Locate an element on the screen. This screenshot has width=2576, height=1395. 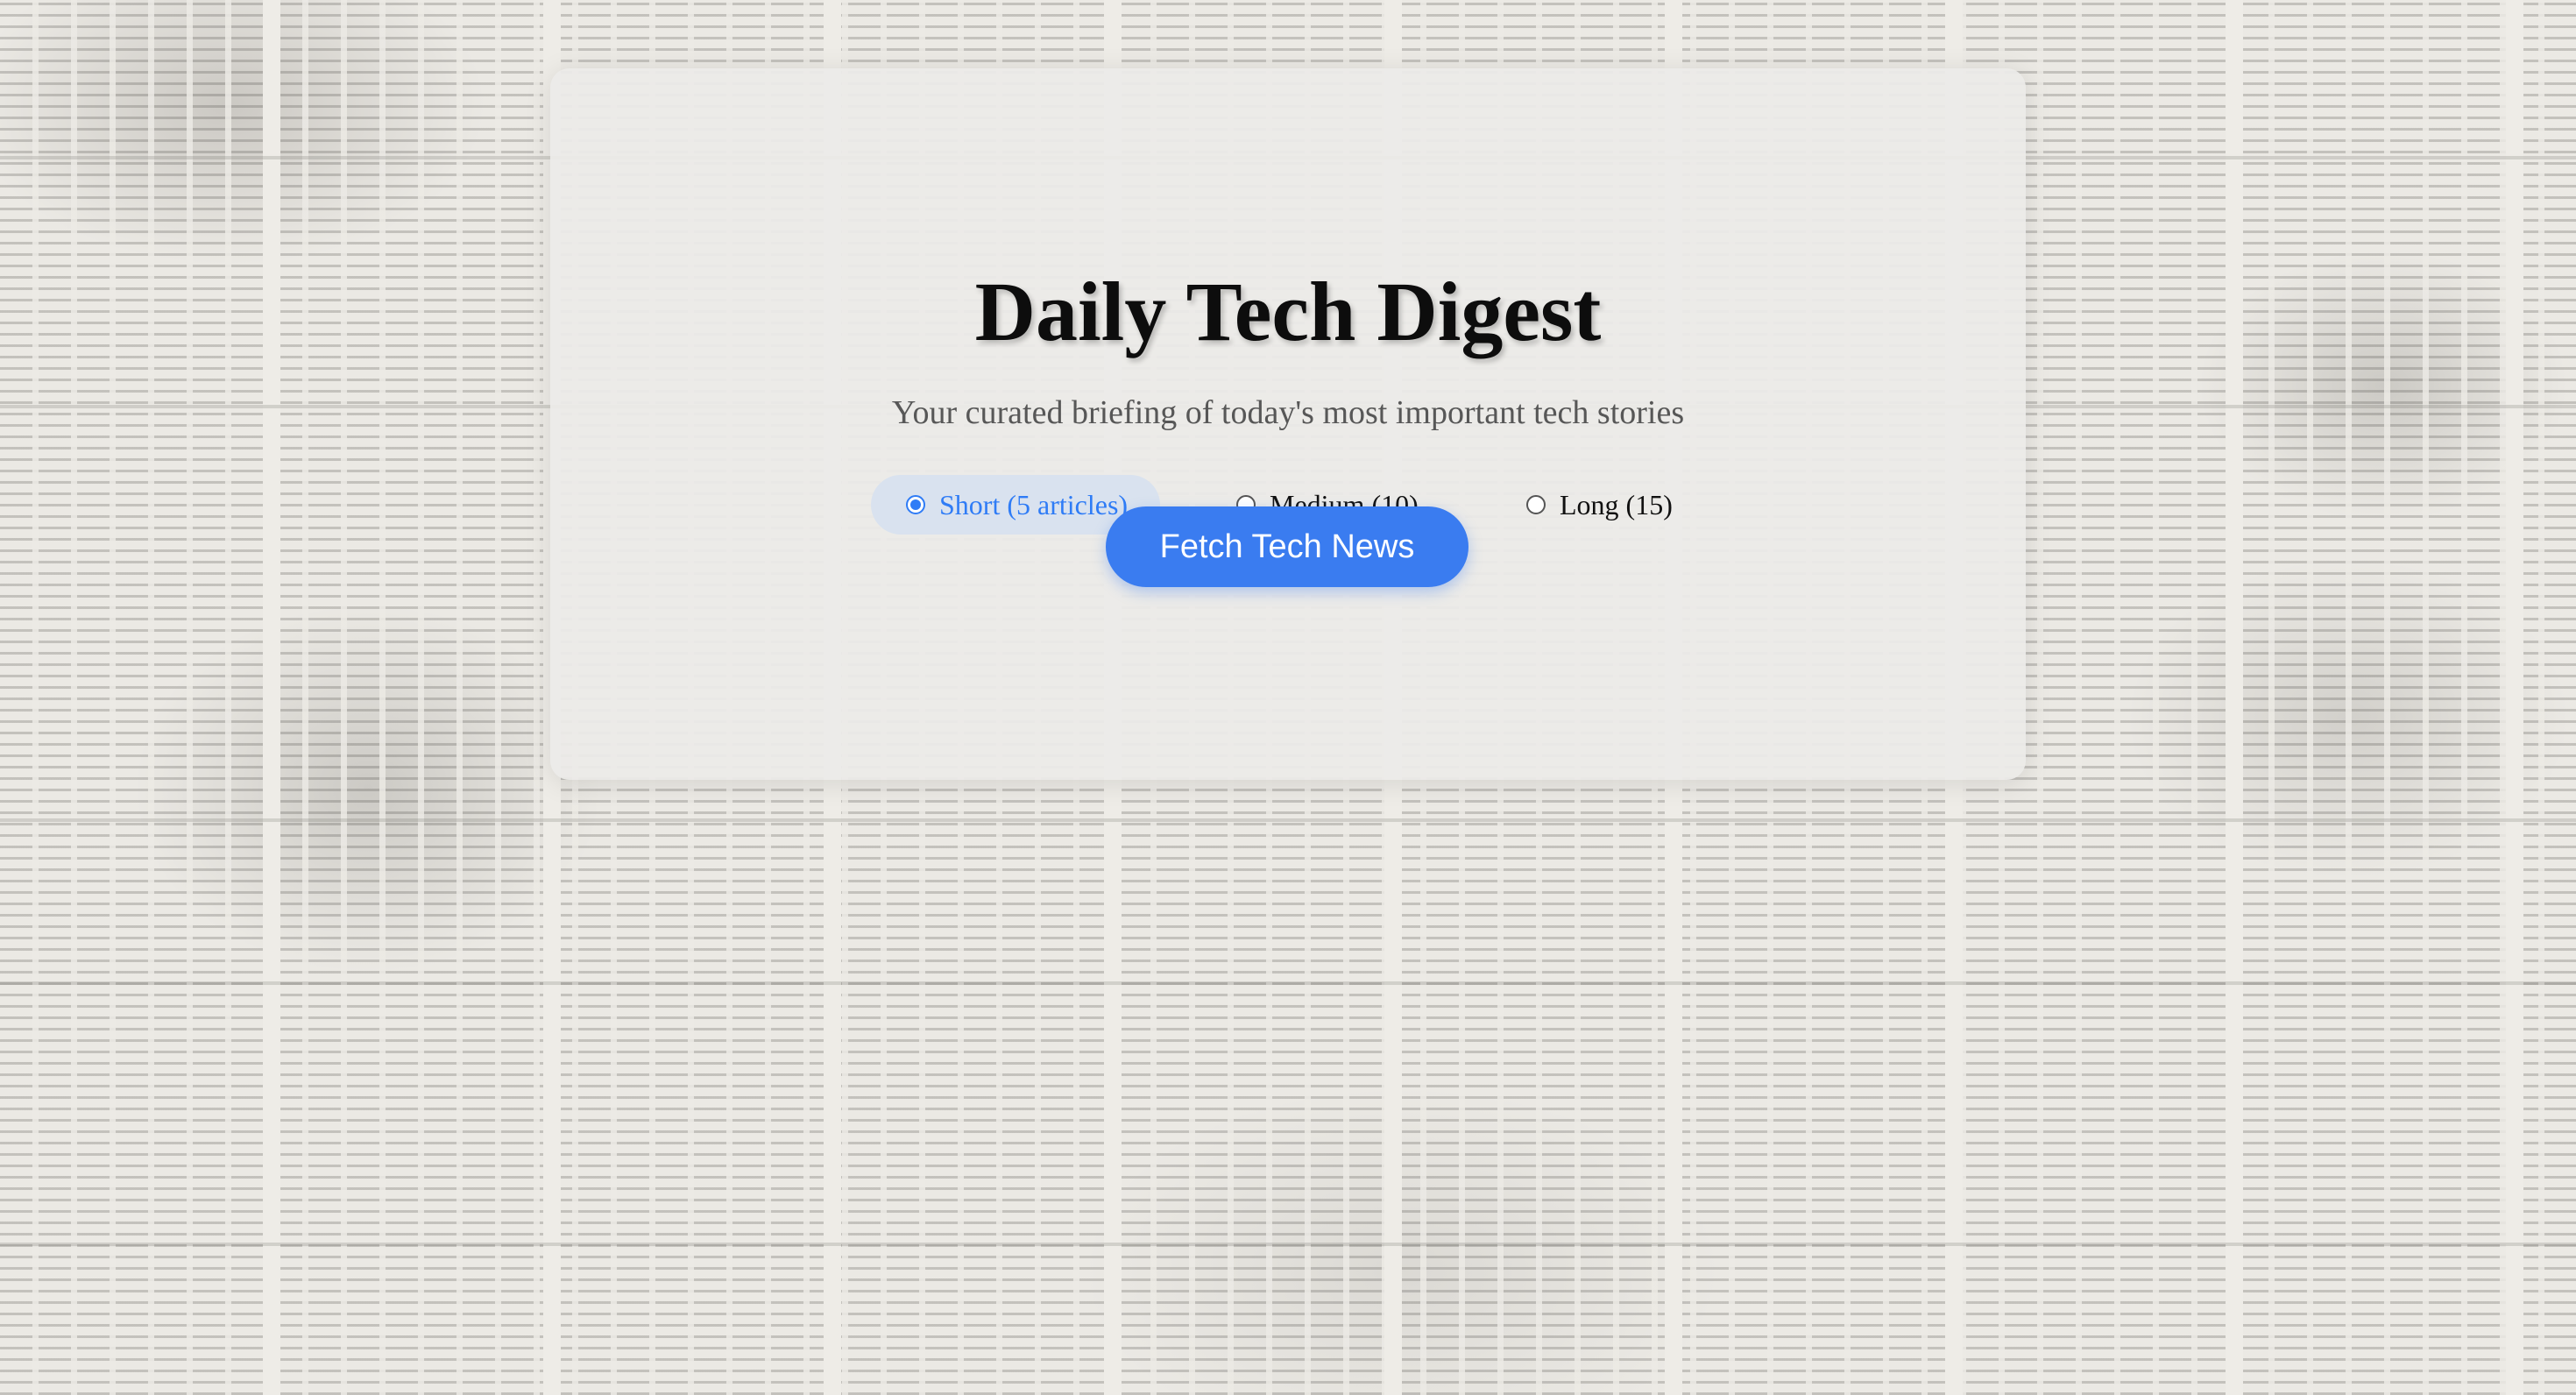
option-short-label: Short (5 articles) is located at coordinates (1034, 504).